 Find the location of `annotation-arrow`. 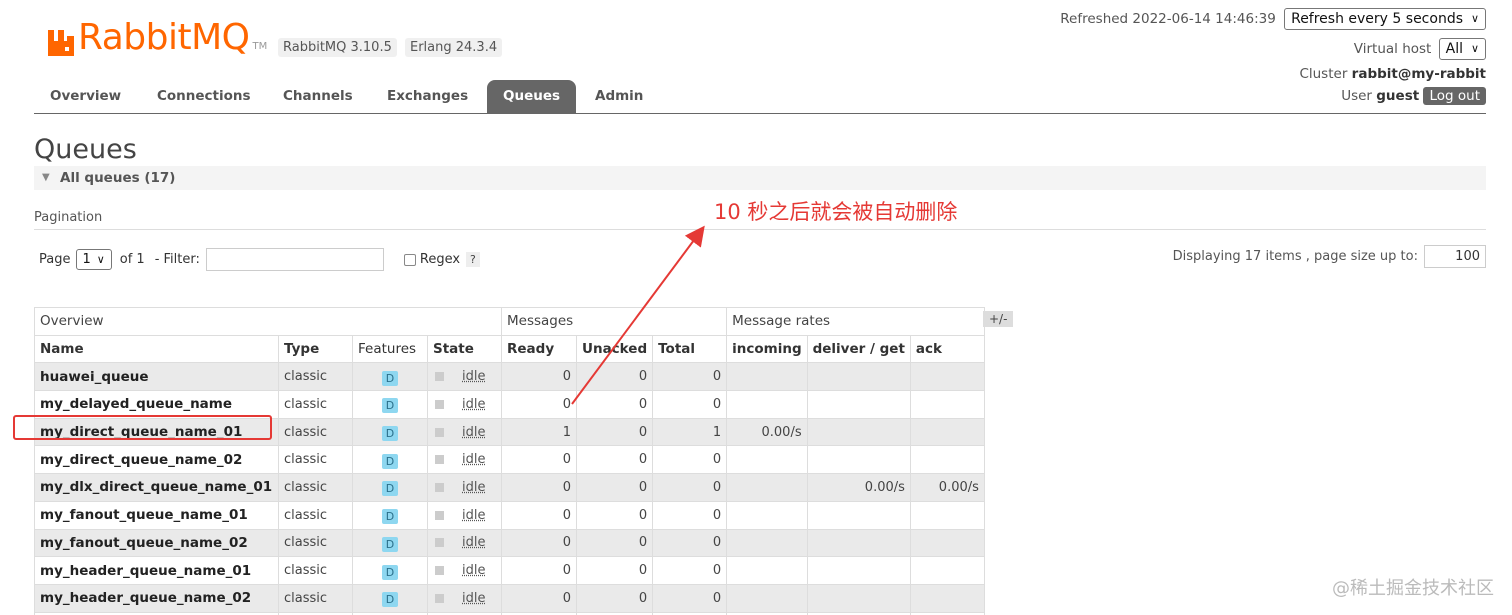

annotation-arrow is located at coordinates (638, 315).